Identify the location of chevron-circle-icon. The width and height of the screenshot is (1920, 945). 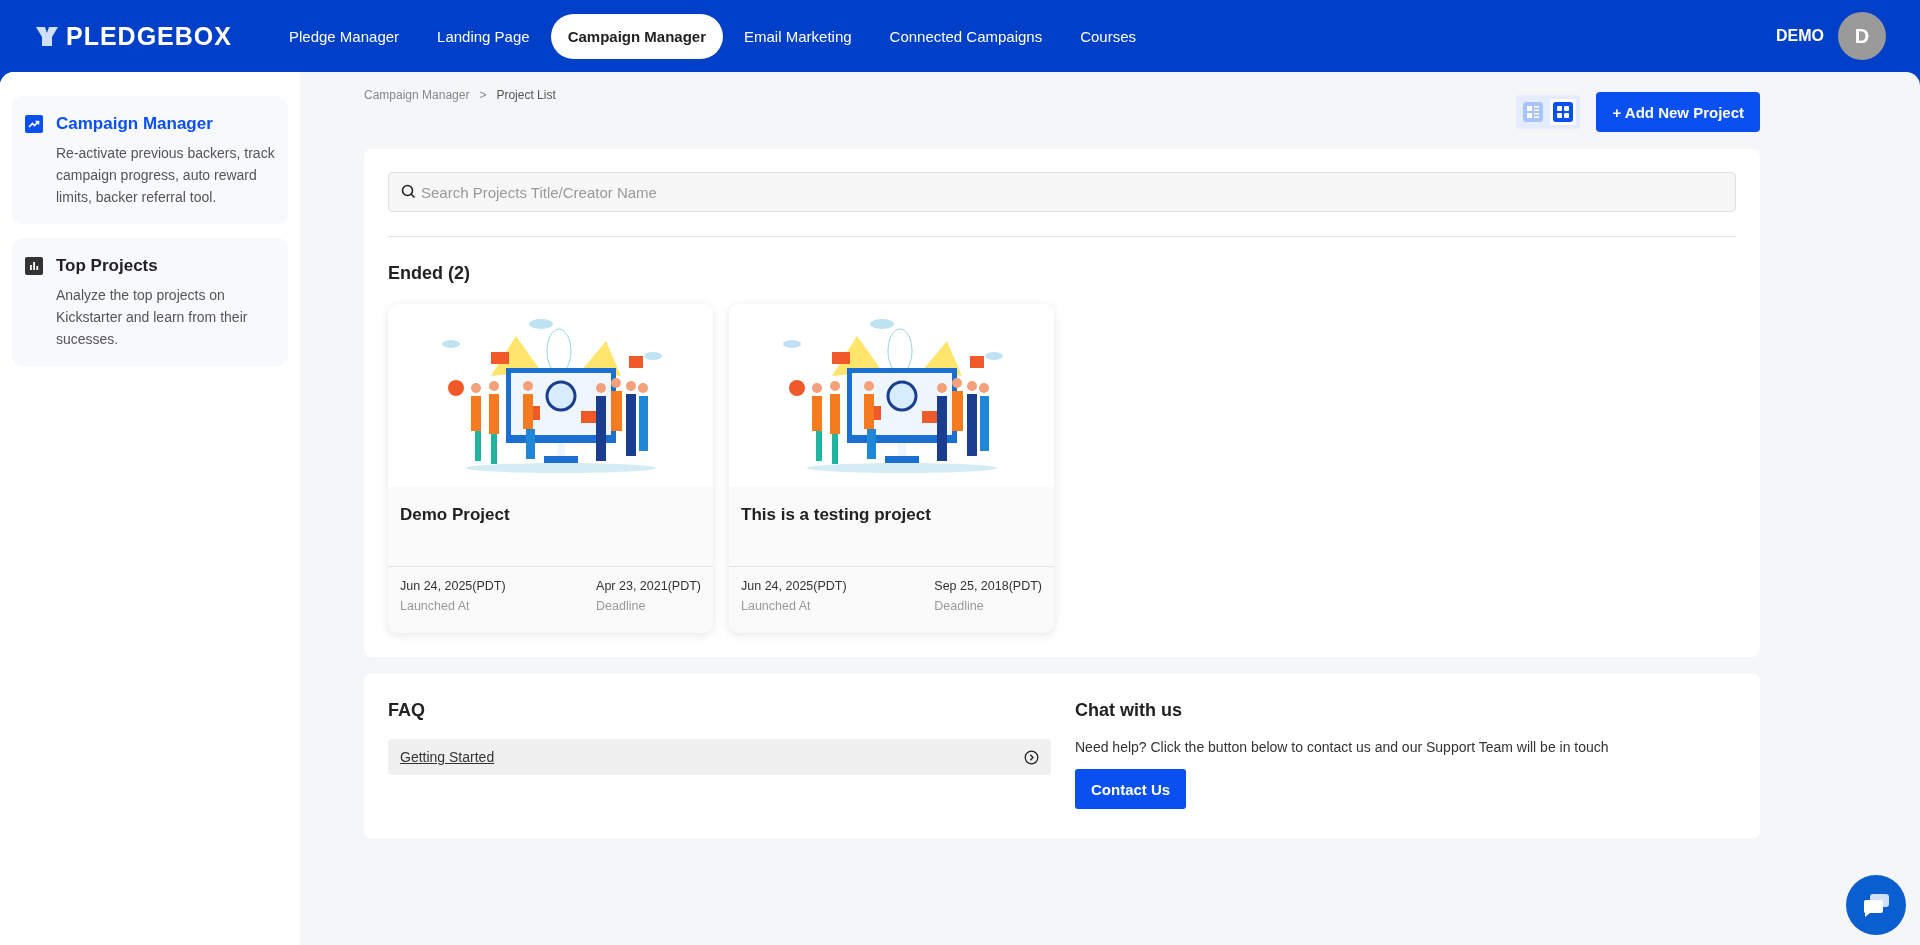
(1031, 757).